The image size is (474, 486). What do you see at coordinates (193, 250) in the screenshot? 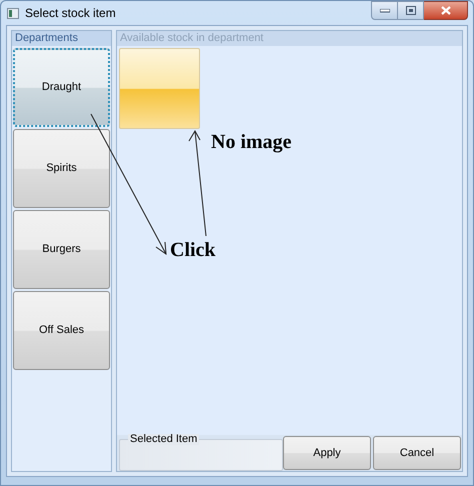
I see `annotation-label: Click` at bounding box center [193, 250].